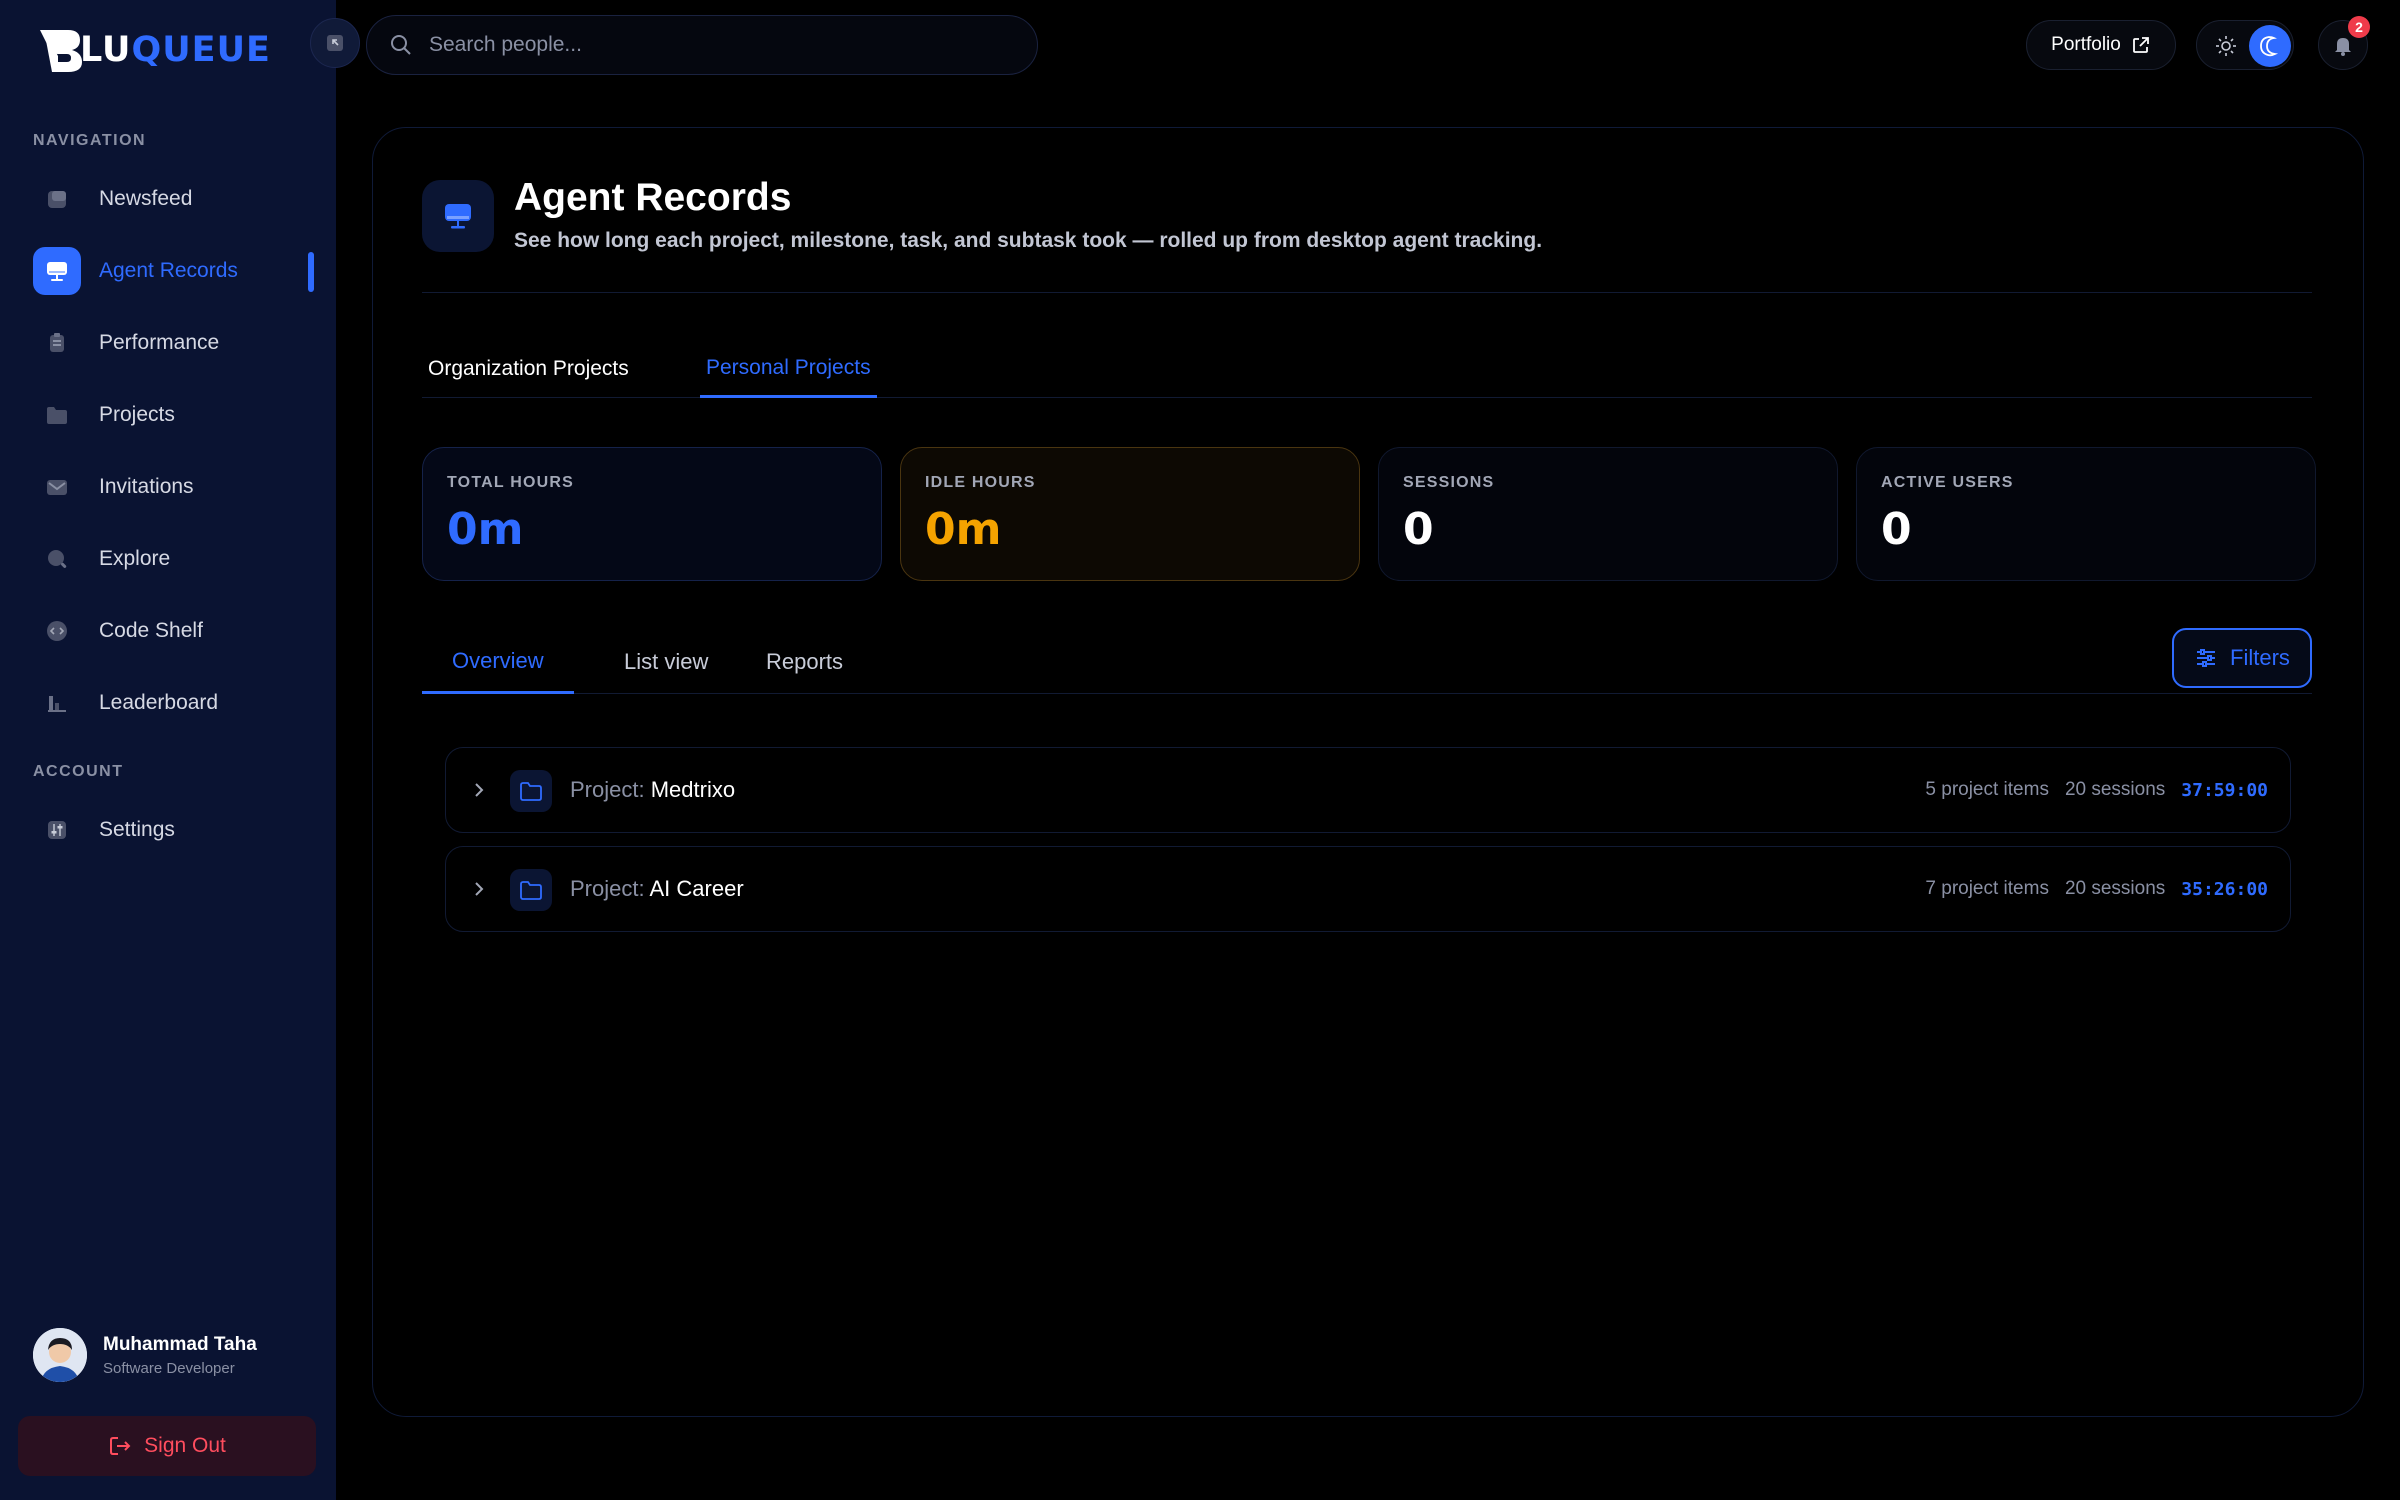 The image size is (2400, 1500). I want to click on project-scope-tabs: Organization Projects Personal Projects, so click(1367, 369).